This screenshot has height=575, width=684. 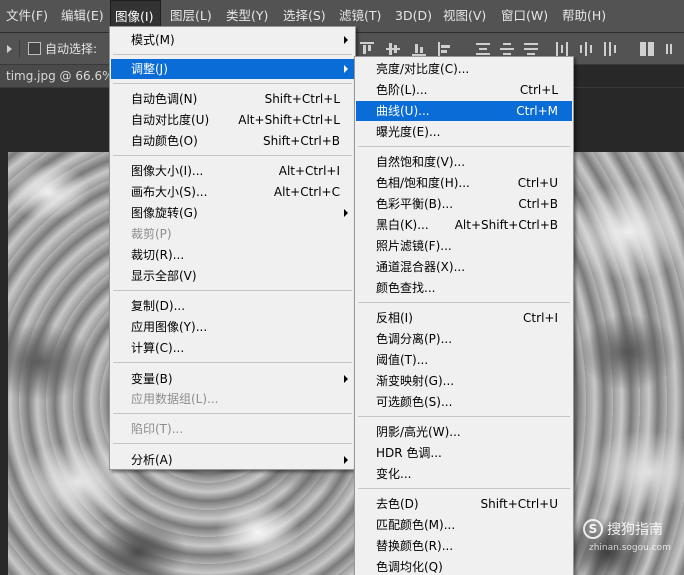 What do you see at coordinates (673, 49) in the screenshot?
I see `3d-mode-icon` at bounding box center [673, 49].